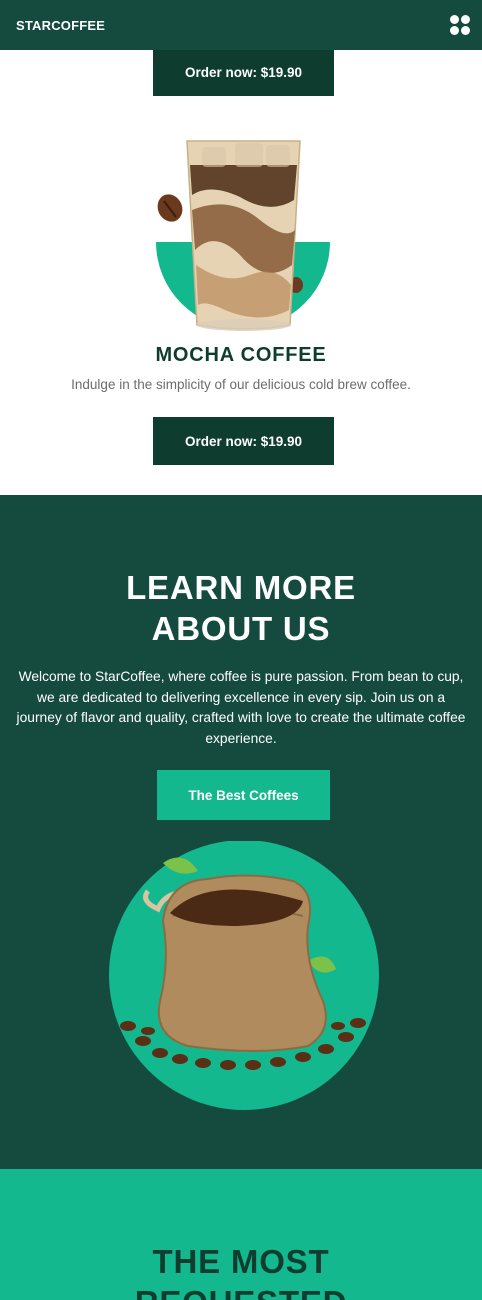  I want to click on about-title-line1: LEARN MORE, so click(241, 587).